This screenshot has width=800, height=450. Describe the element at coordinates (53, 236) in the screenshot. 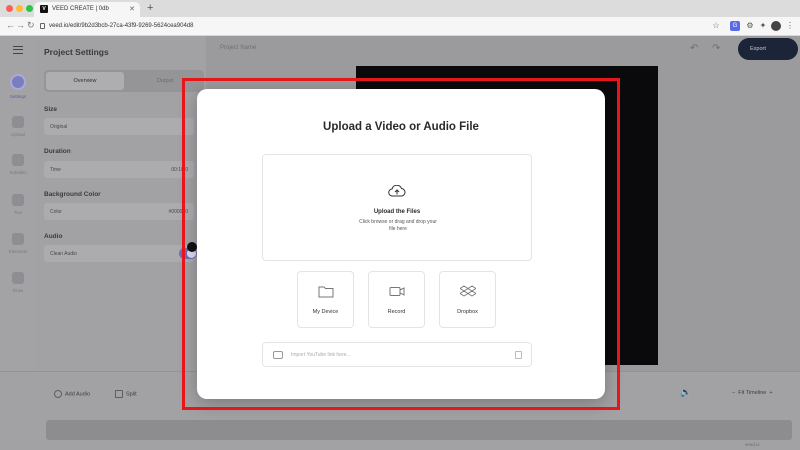

I see `audio-label: Audio` at that location.